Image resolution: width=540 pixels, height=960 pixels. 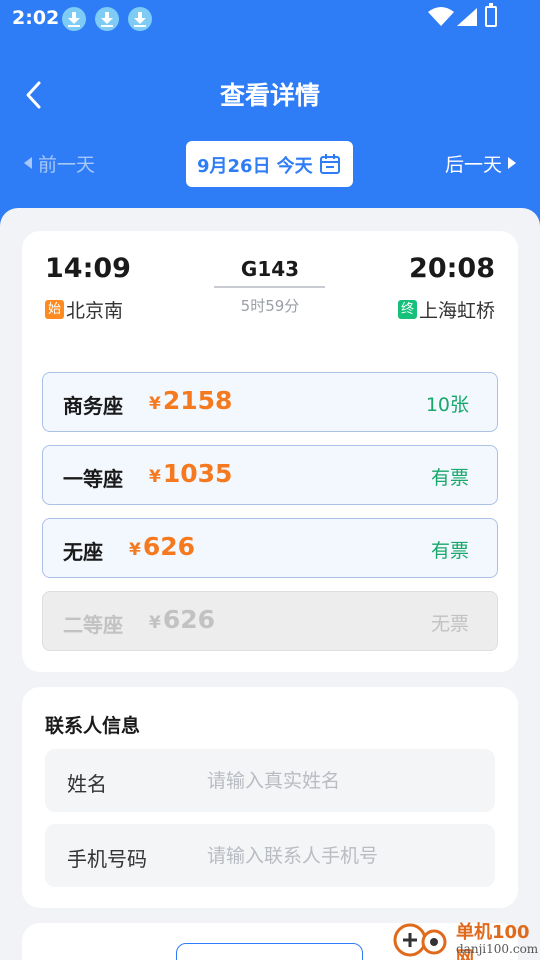 What do you see at coordinates (83, 552) in the screenshot?
I see `seat-name: 无座` at bounding box center [83, 552].